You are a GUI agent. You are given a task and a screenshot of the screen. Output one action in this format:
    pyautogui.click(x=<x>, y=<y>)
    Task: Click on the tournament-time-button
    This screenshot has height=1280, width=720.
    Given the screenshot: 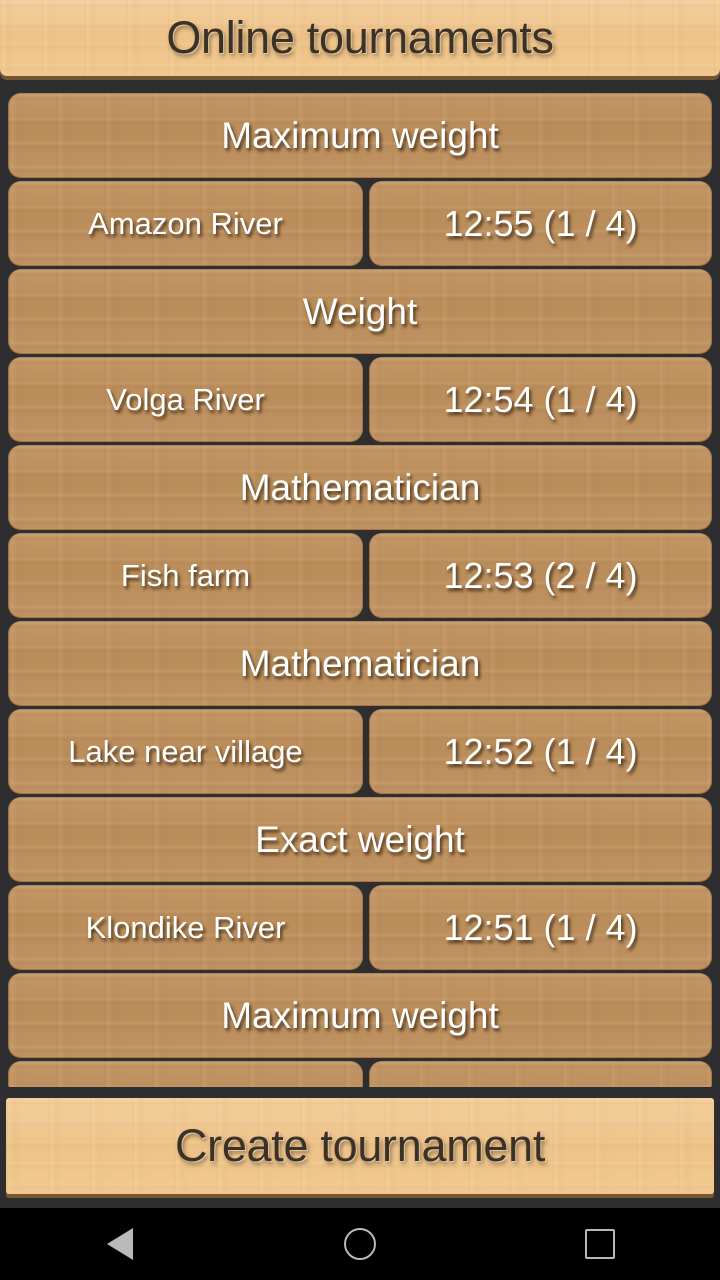 What is the action you would take?
    pyautogui.click(x=540, y=1074)
    